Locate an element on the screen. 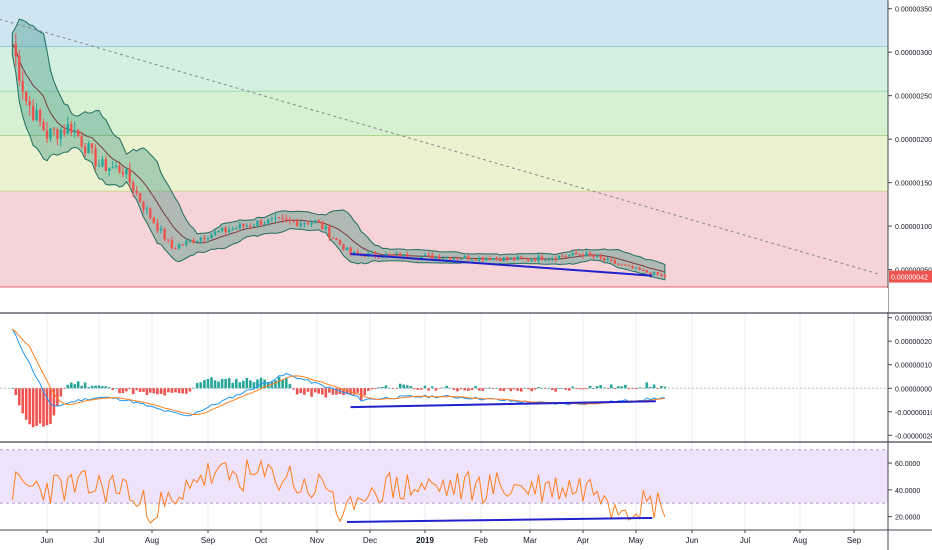 The image size is (932, 550). rsi-pane is located at coordinates (444, 486).